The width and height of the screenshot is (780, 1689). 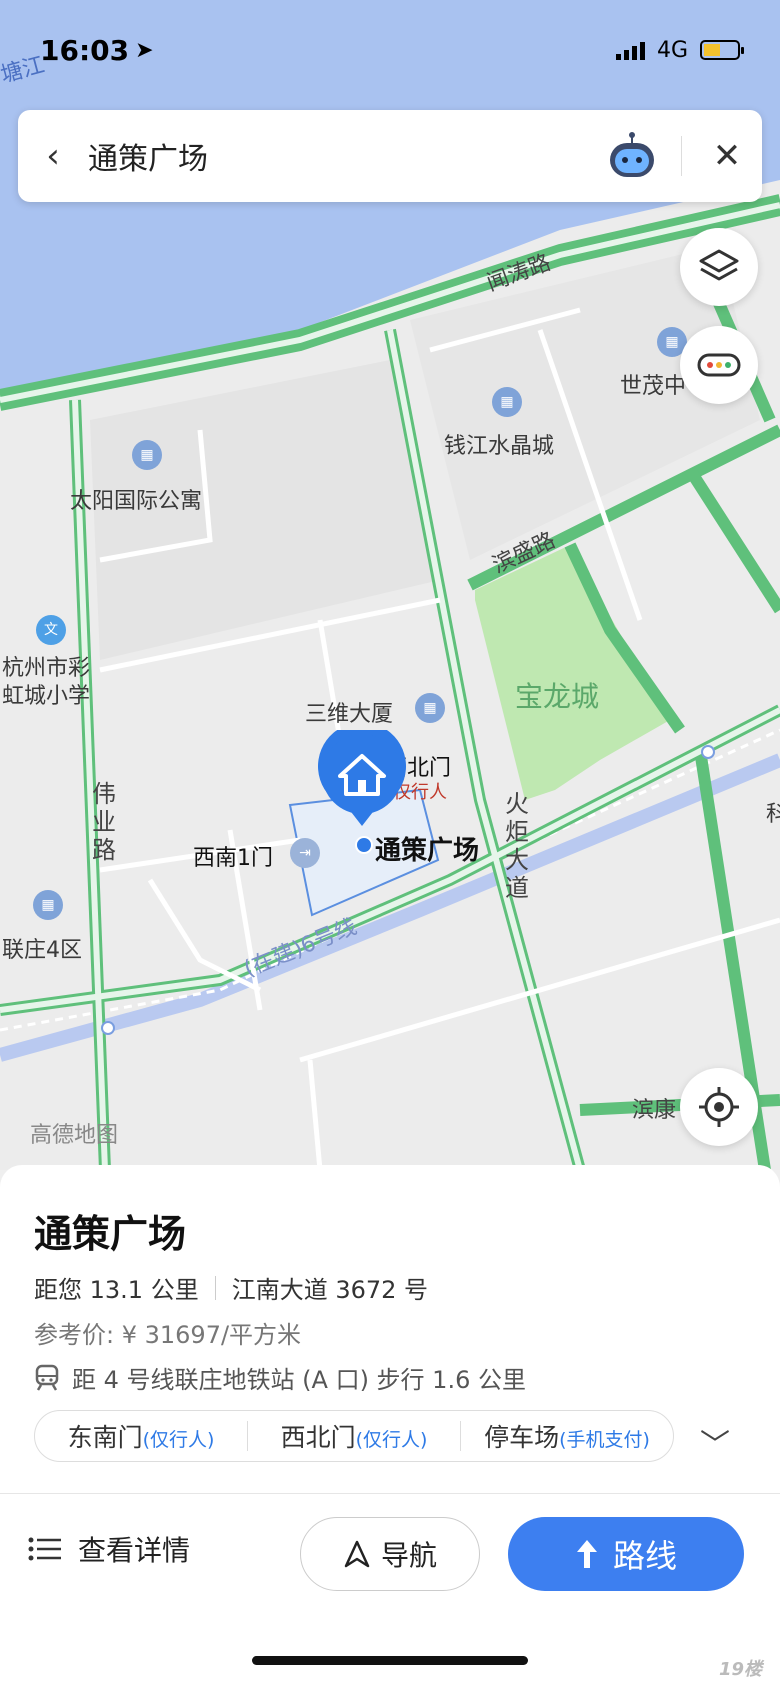 I want to click on locate-button, so click(x=719, y=1107).